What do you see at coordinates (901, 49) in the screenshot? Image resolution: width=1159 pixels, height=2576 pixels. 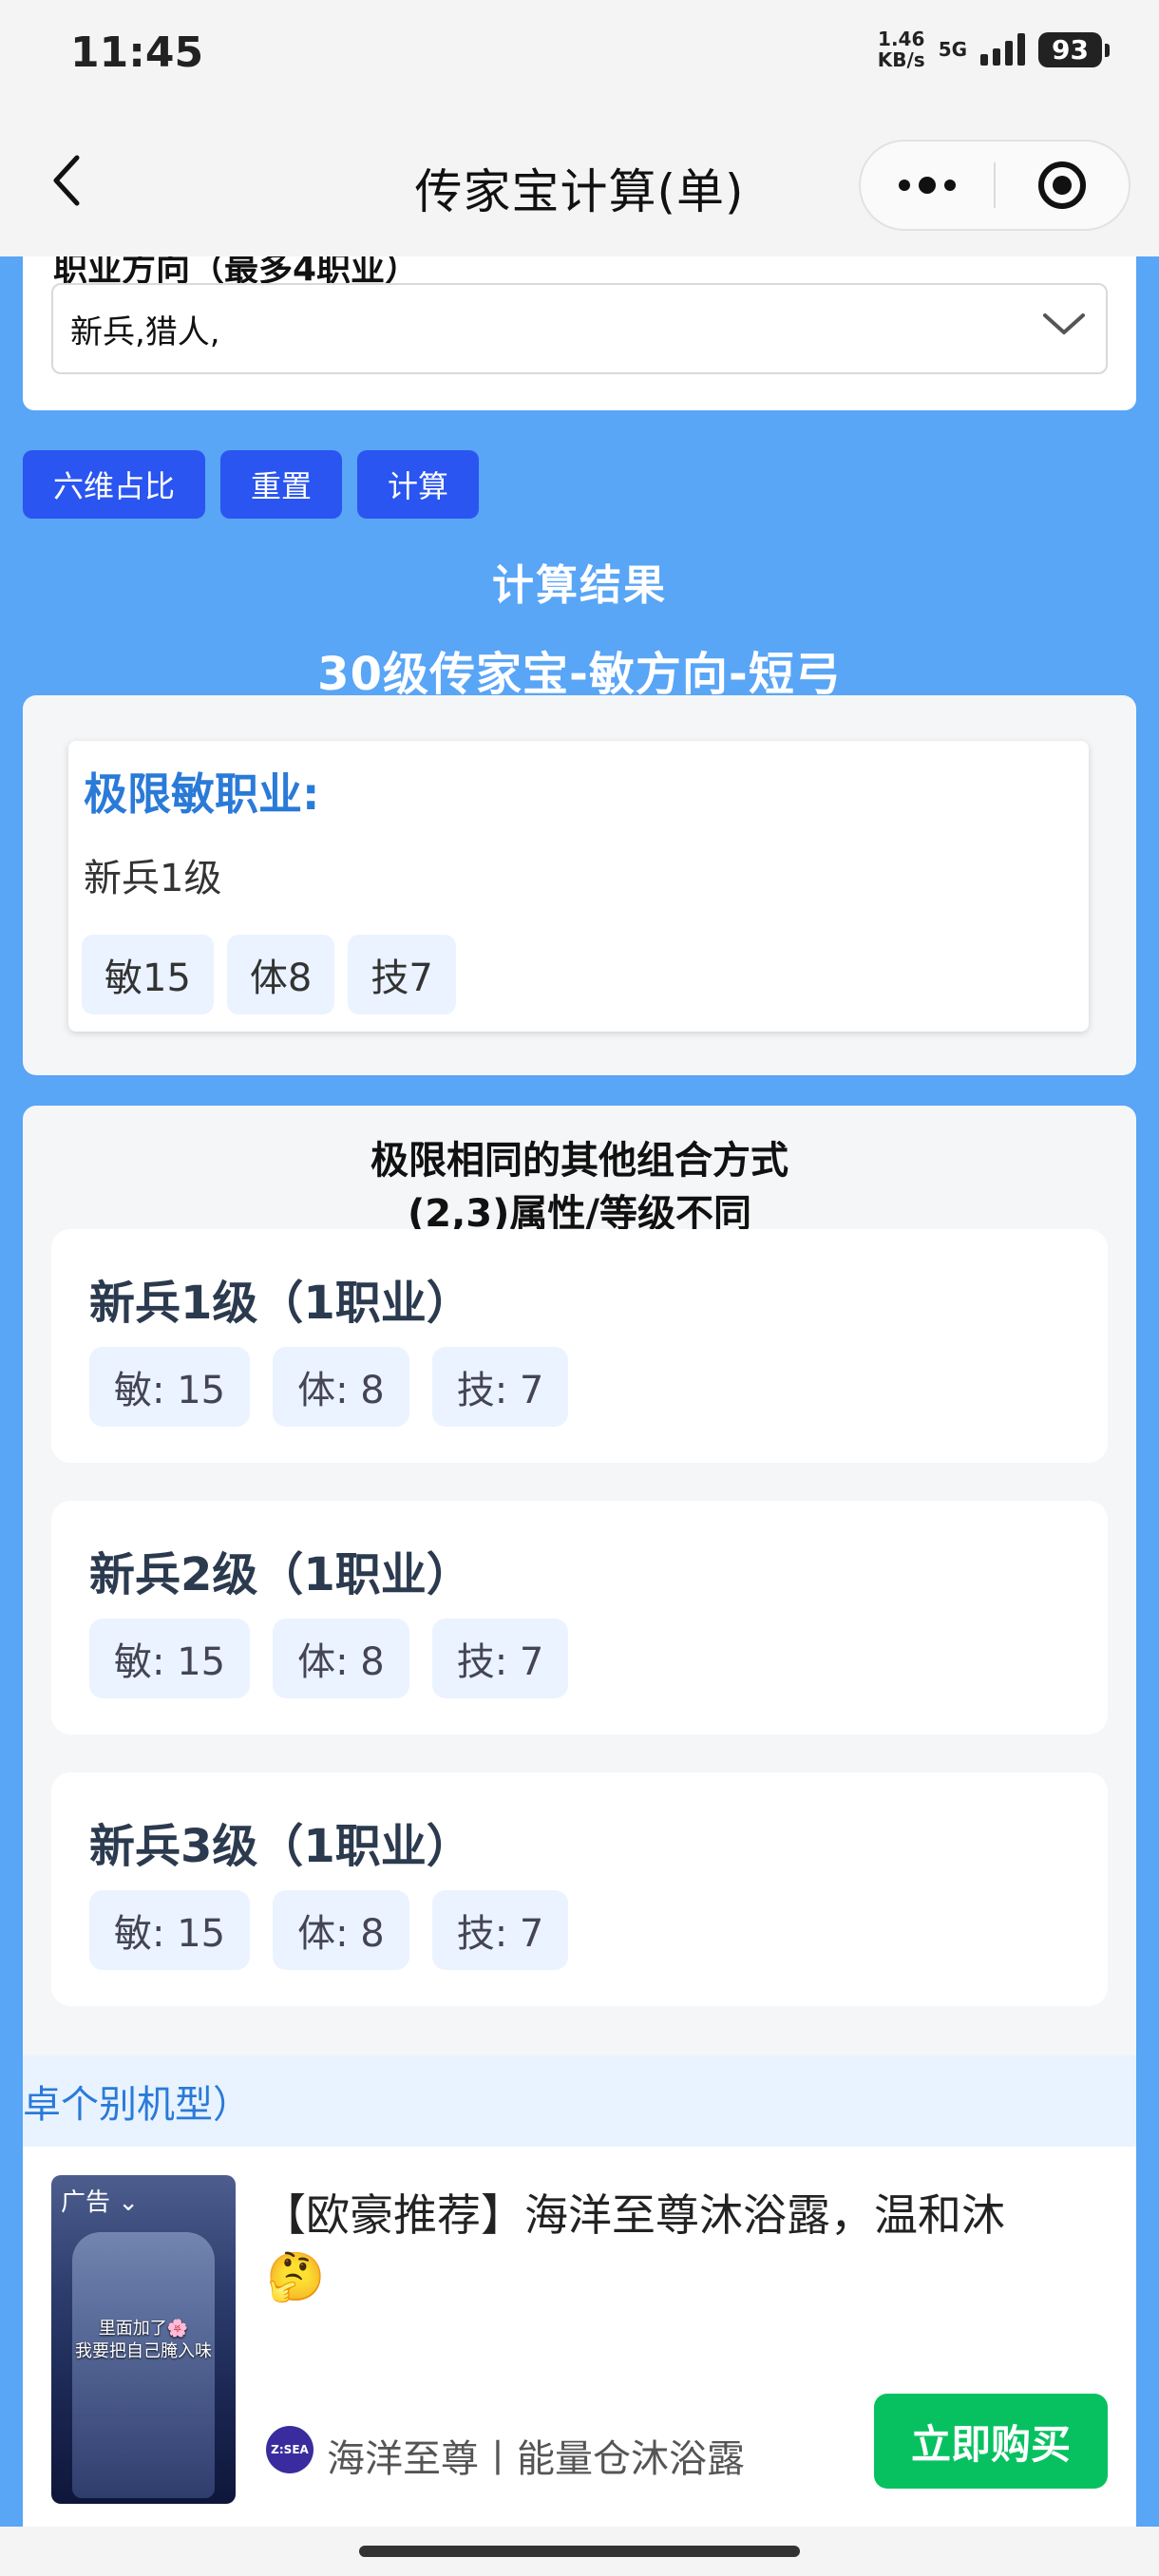 I see `network-speed: 1.46 KB/s` at bounding box center [901, 49].